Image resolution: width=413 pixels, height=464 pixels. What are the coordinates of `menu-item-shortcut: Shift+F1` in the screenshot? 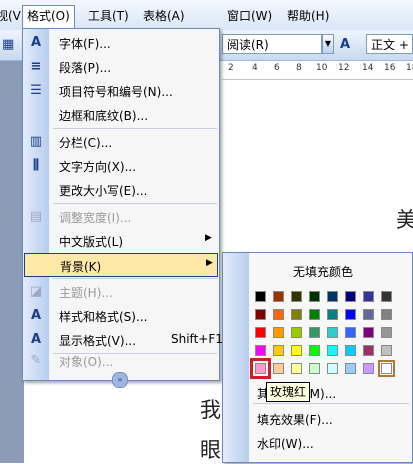 It's located at (197, 339).